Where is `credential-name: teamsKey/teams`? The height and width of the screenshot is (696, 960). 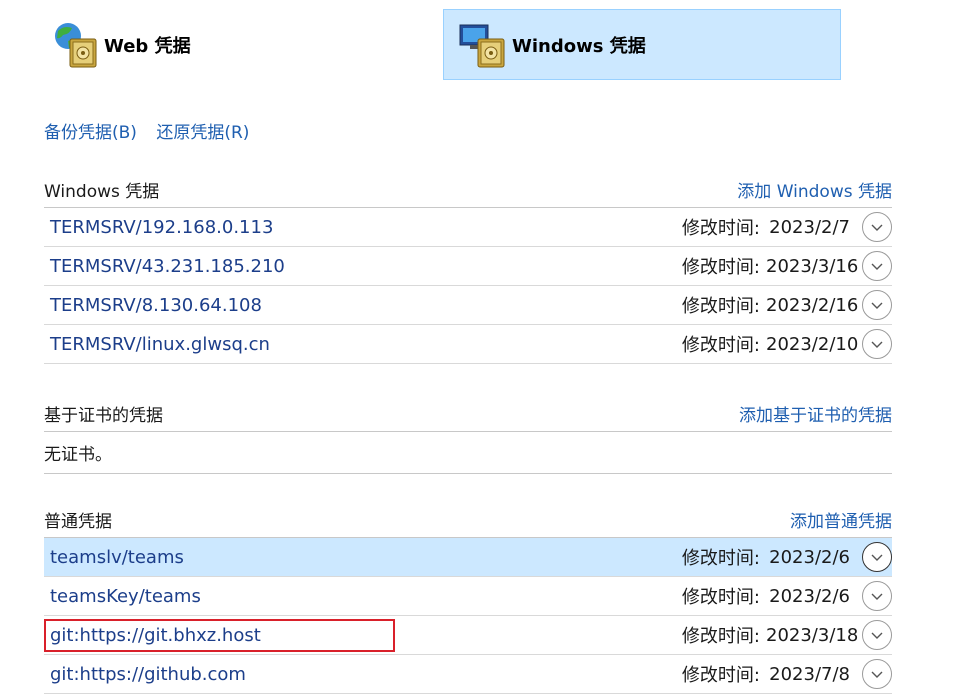 credential-name: teamsKey/teams is located at coordinates (125, 596).